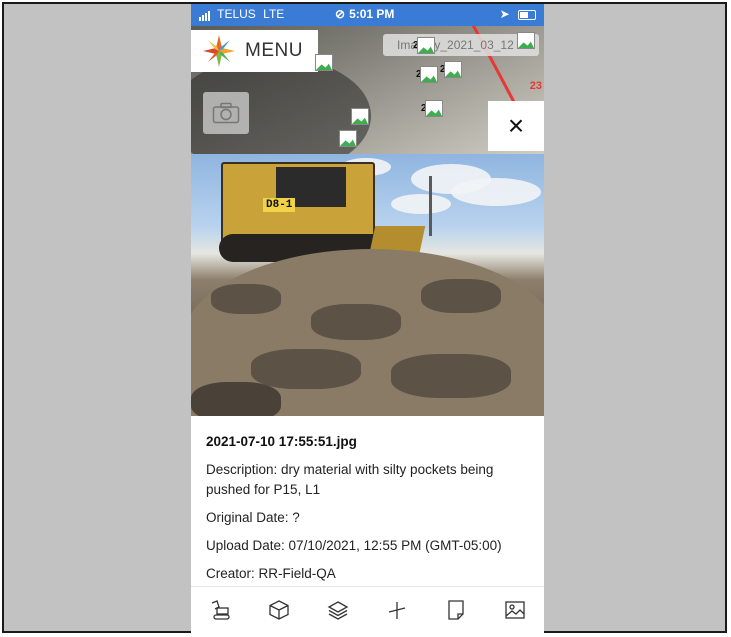 Image resolution: width=731 pixels, height=637 pixels. I want to click on status-bar: TELUS LTE ⊘ 5:01 PM ➤, so click(367, 15).